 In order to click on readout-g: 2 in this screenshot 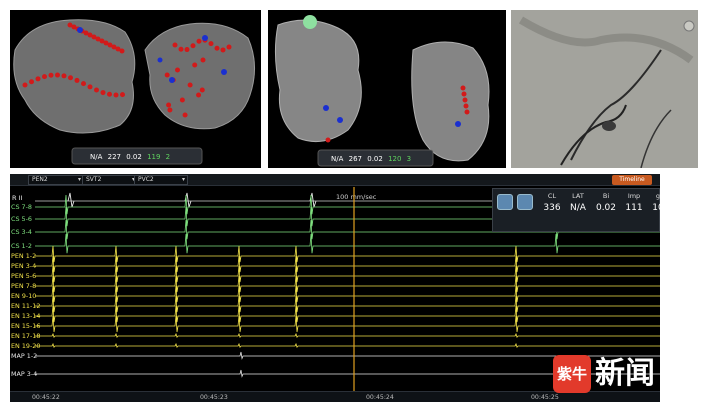, I will do `click(168, 157)`.